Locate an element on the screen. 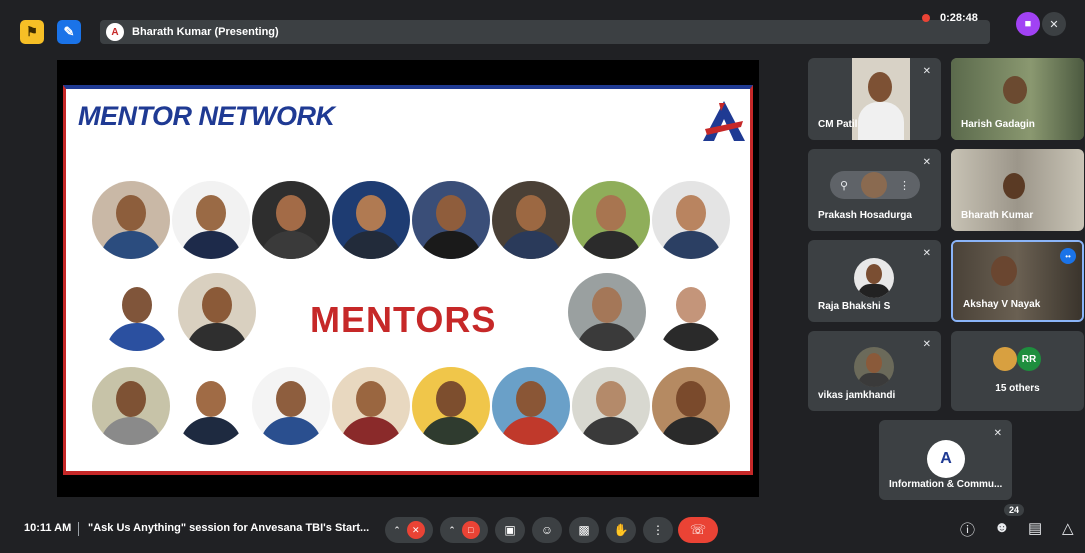 The image size is (1085, 553). captions-icon: ▣ is located at coordinates (510, 530).